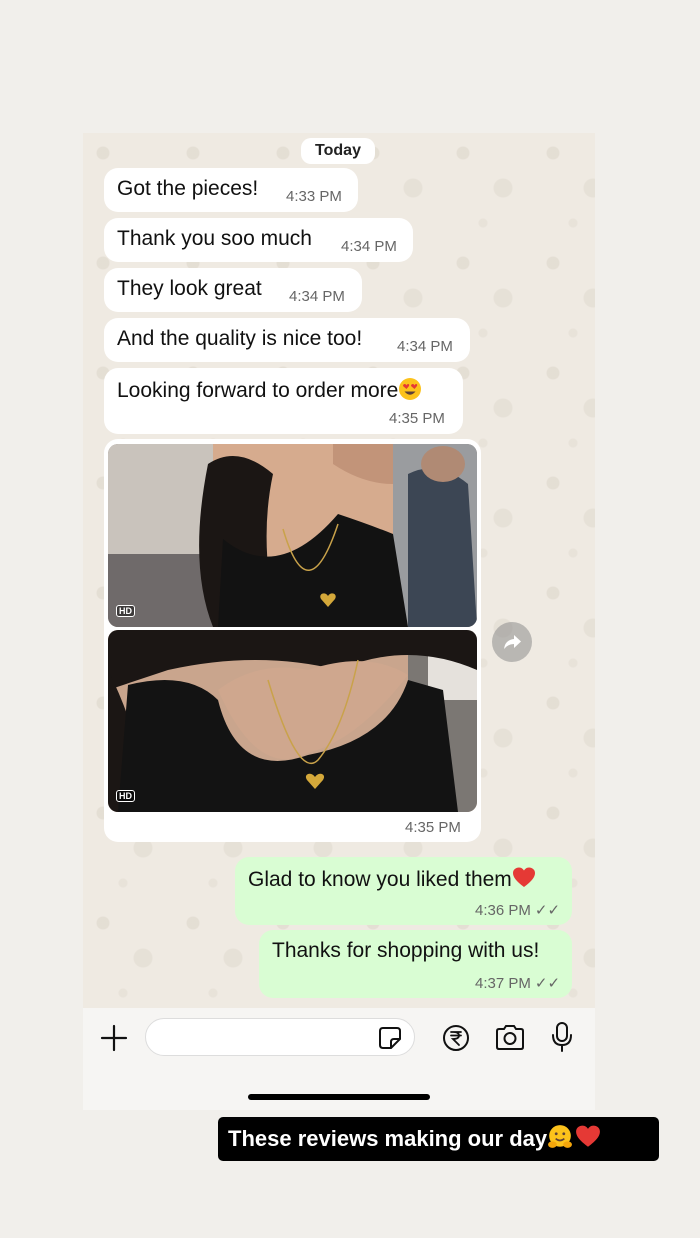 The image size is (700, 1238). What do you see at coordinates (406, 950) in the screenshot?
I see `message-text: Thanks for shopping with us!` at bounding box center [406, 950].